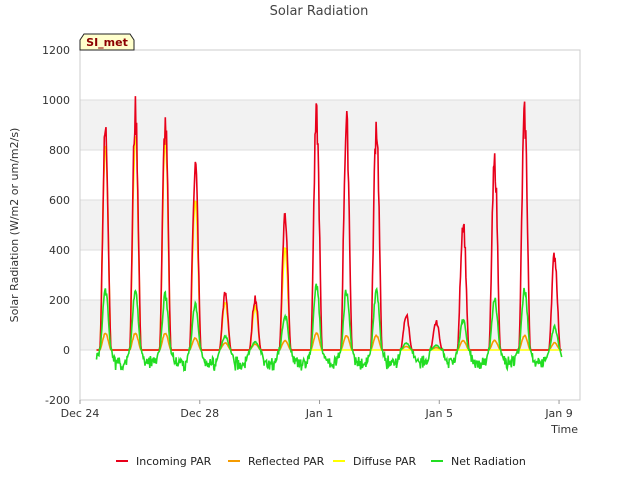 This screenshot has width=640, height=480. Describe the element at coordinates (385, 461) in the screenshot. I see `legend-label: Diffuse PAR` at that location.